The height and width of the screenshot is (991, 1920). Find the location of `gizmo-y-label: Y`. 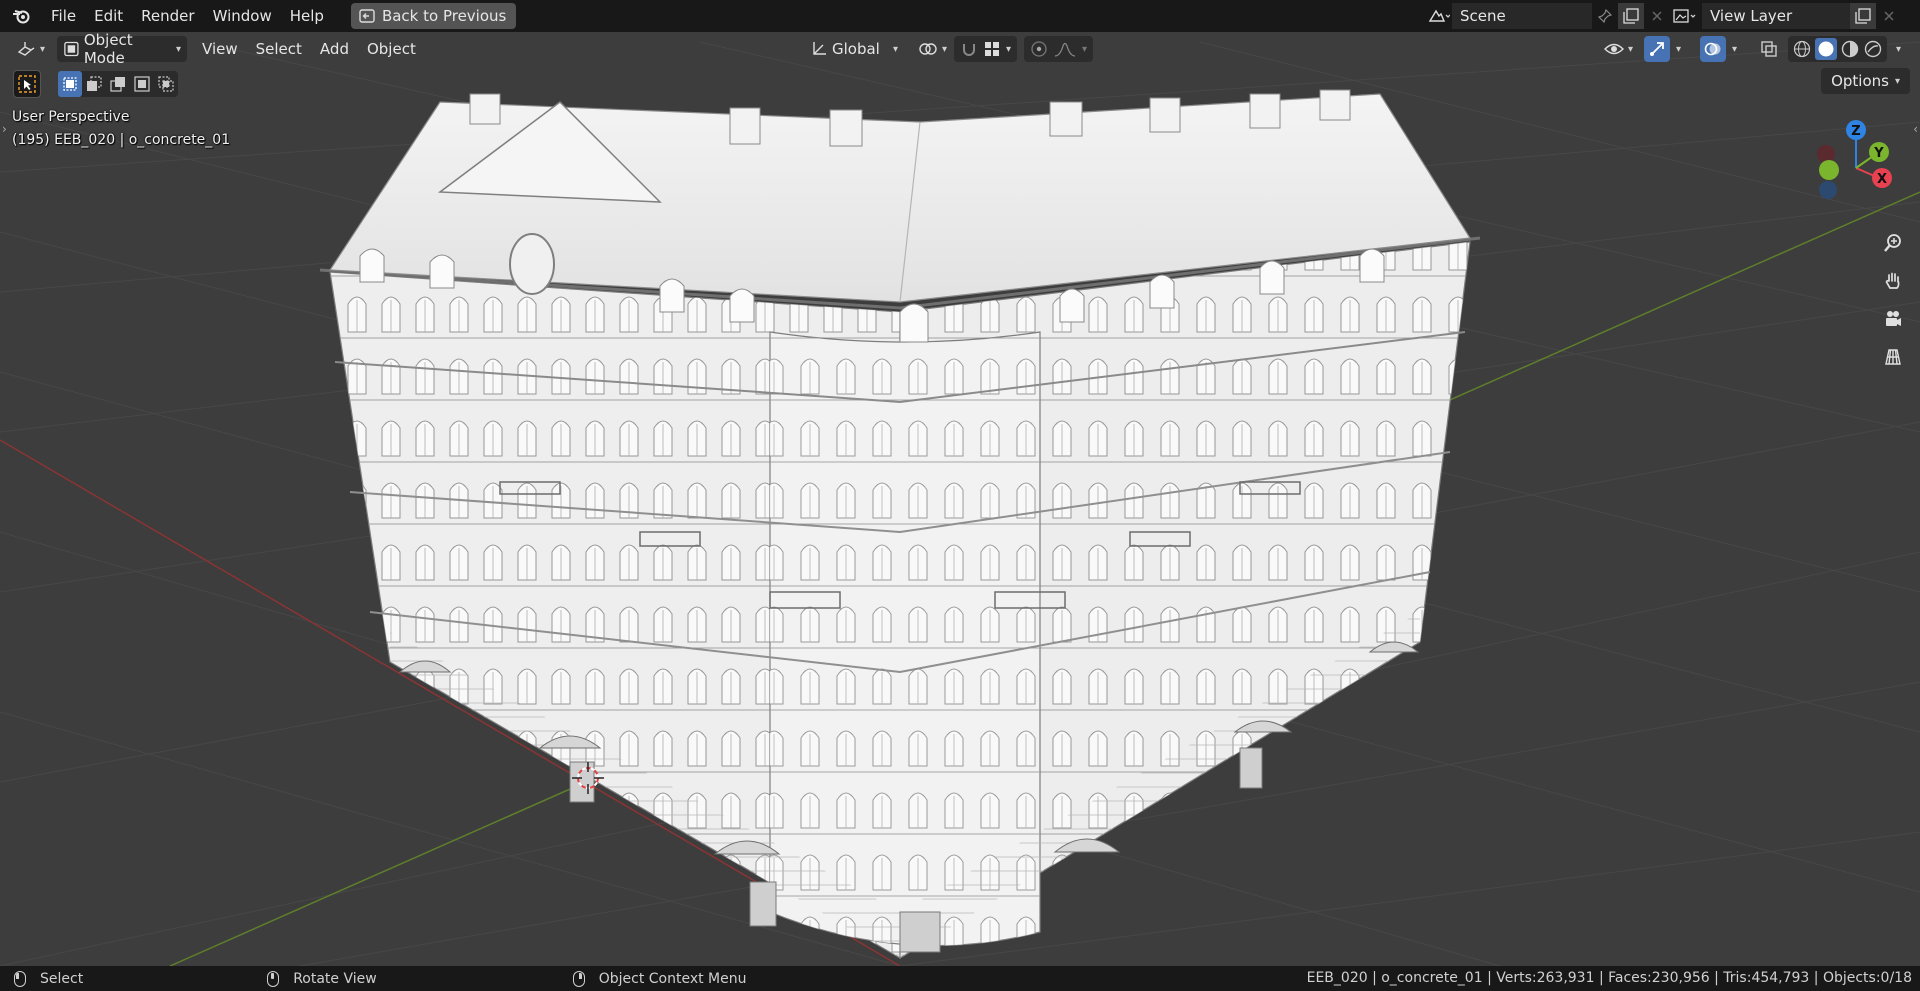

gizmo-y-label: Y is located at coordinates (1878, 153).